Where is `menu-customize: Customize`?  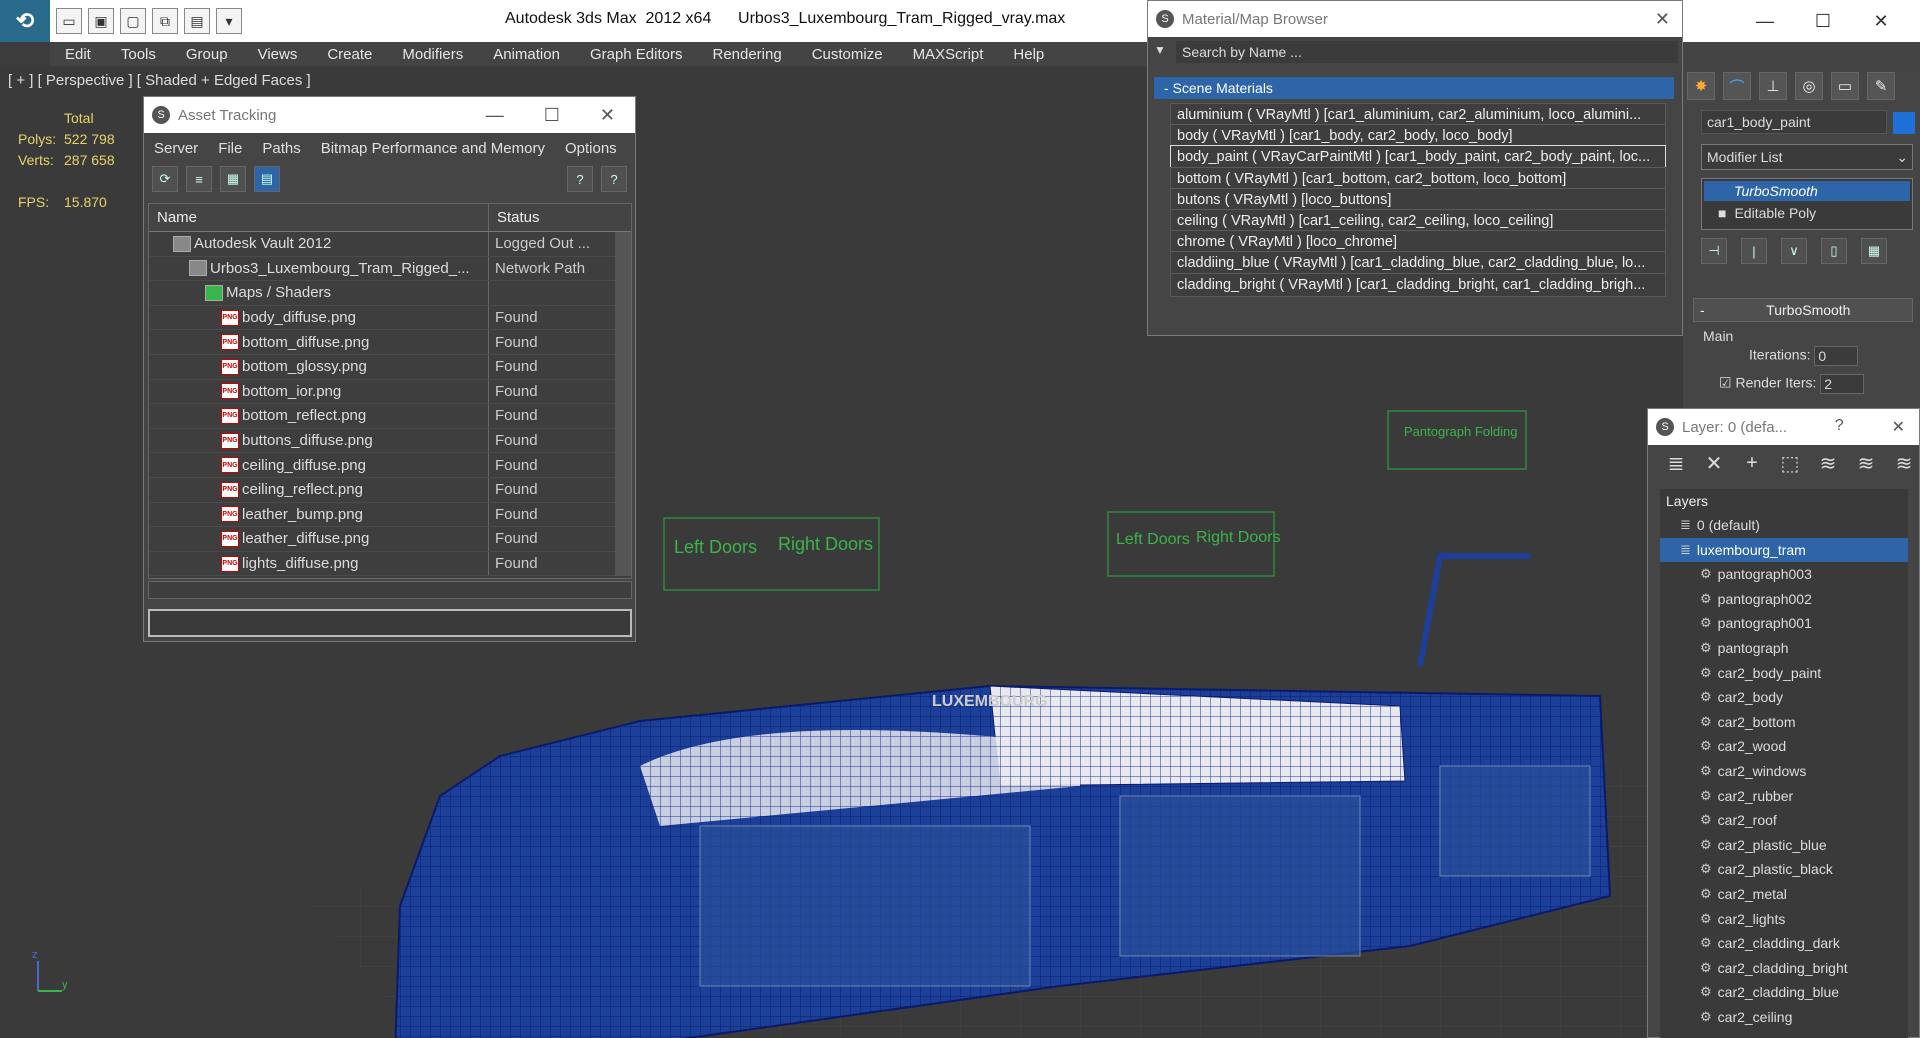
menu-customize: Customize is located at coordinates (847, 54).